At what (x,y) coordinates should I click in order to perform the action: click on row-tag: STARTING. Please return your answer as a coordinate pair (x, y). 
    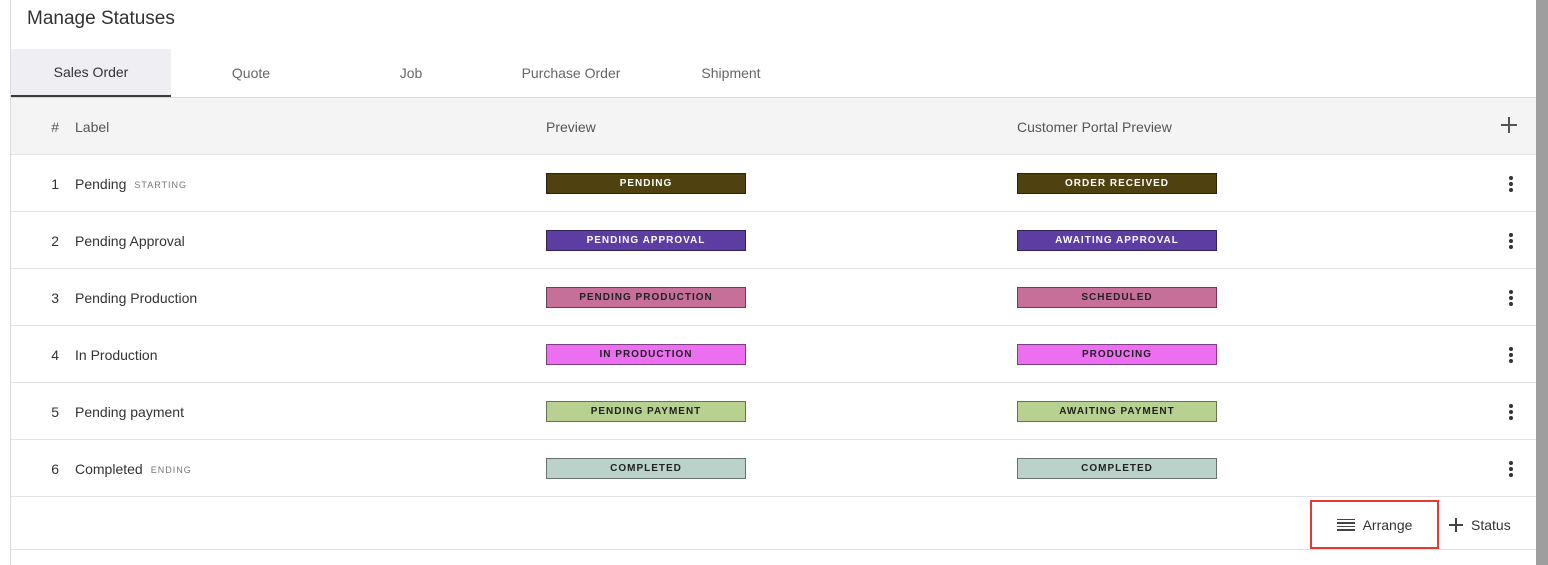
    Looking at the image, I should click on (161, 185).